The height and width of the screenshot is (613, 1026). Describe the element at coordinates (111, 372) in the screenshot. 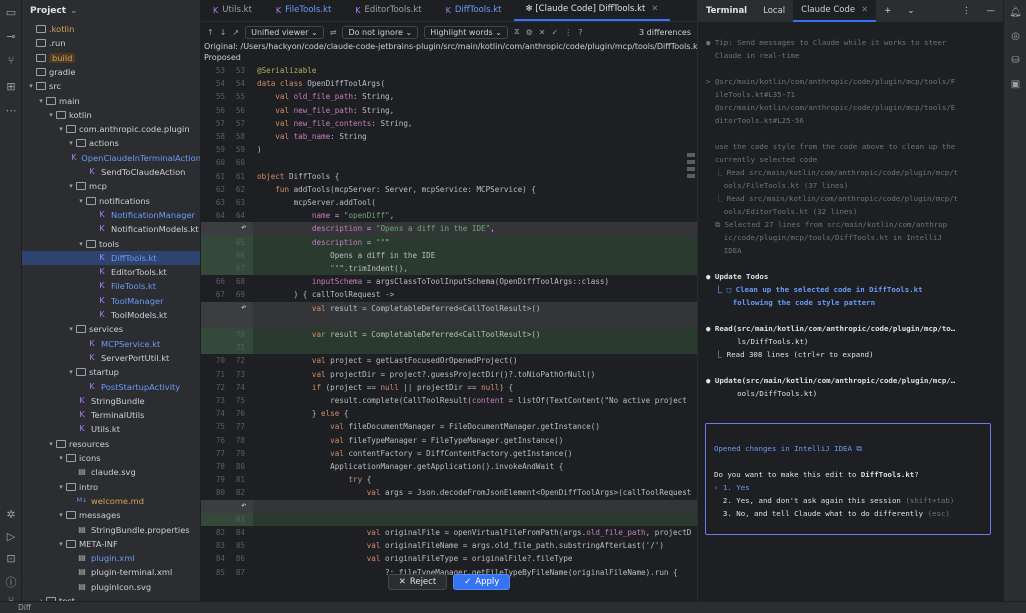

I see `tree-item: ▾ startup` at that location.